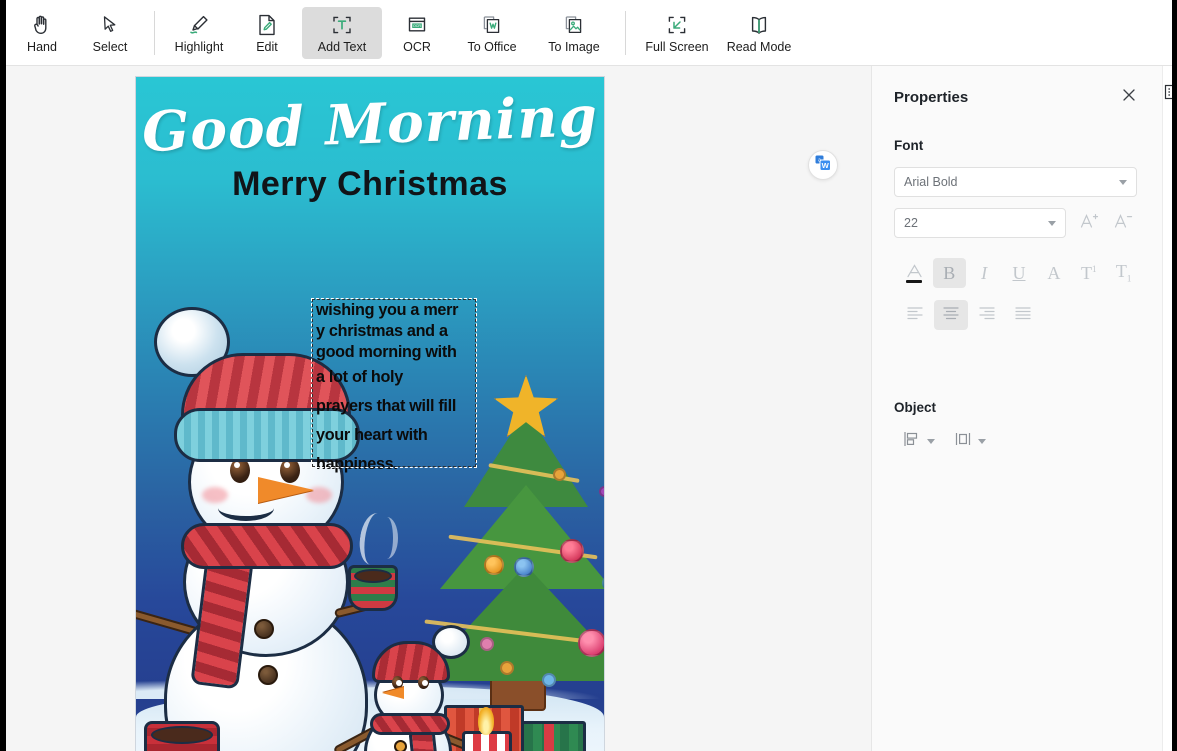  What do you see at coordinates (110, 46) in the screenshot?
I see `toolbar-label-select: Select` at bounding box center [110, 46].